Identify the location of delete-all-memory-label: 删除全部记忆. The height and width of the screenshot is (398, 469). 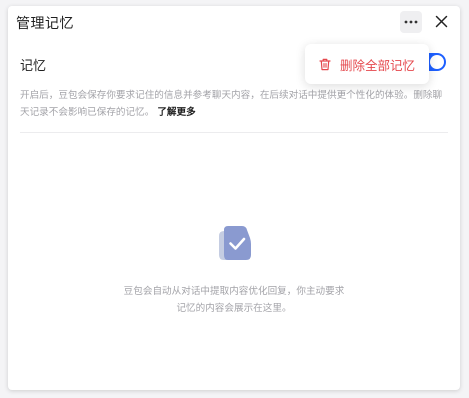
(378, 65).